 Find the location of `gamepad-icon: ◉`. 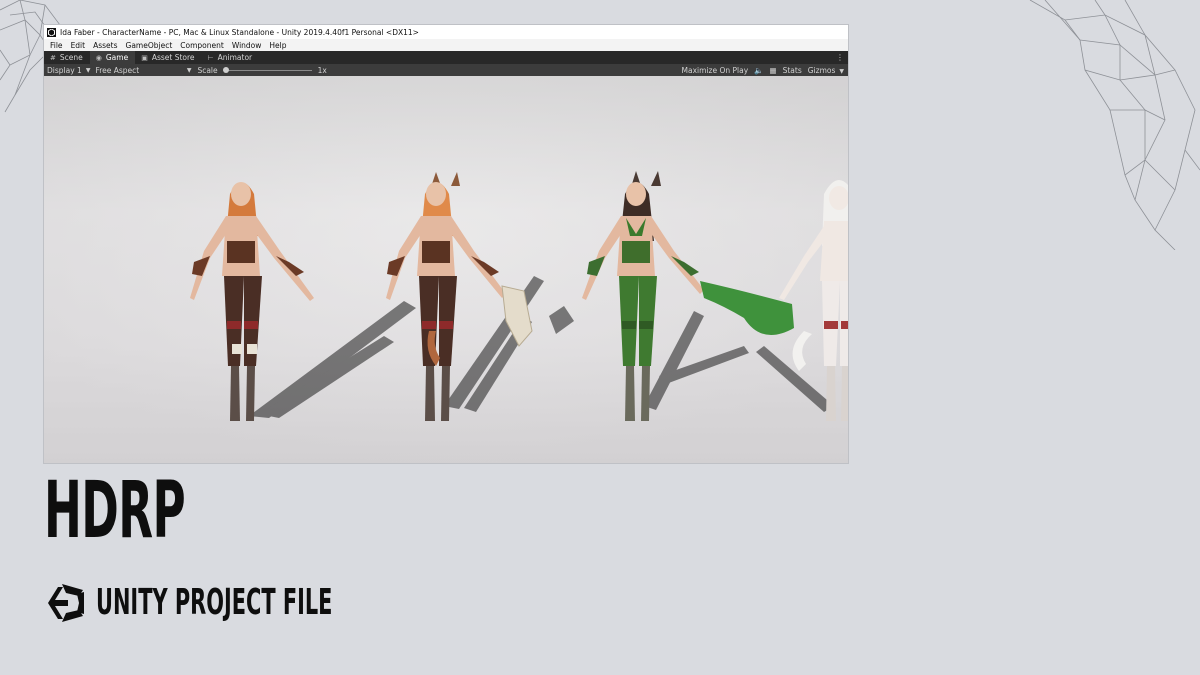

gamepad-icon: ◉ is located at coordinates (98, 57).